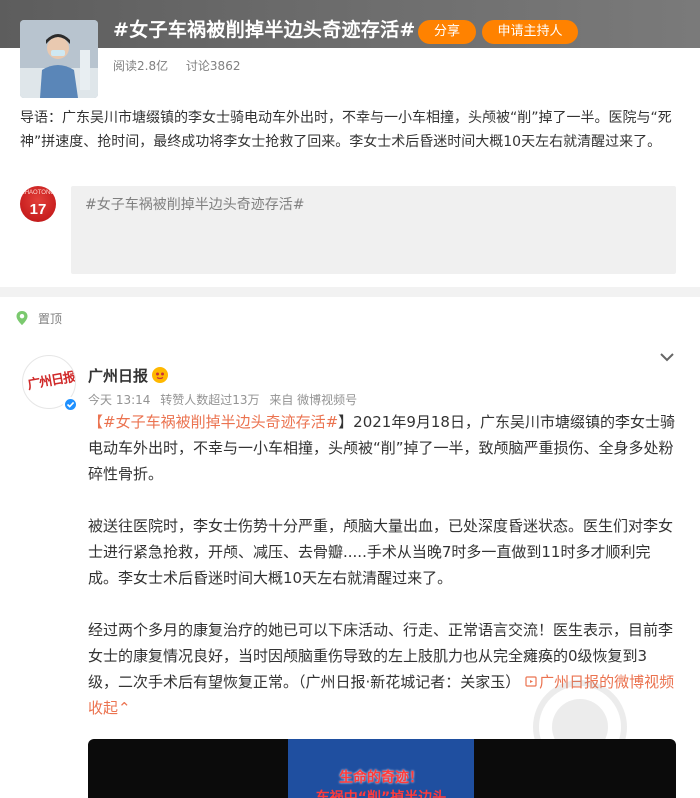 The height and width of the screenshot is (798, 700). What do you see at coordinates (59, 59) in the screenshot?
I see `topic-thumbnail` at bounding box center [59, 59].